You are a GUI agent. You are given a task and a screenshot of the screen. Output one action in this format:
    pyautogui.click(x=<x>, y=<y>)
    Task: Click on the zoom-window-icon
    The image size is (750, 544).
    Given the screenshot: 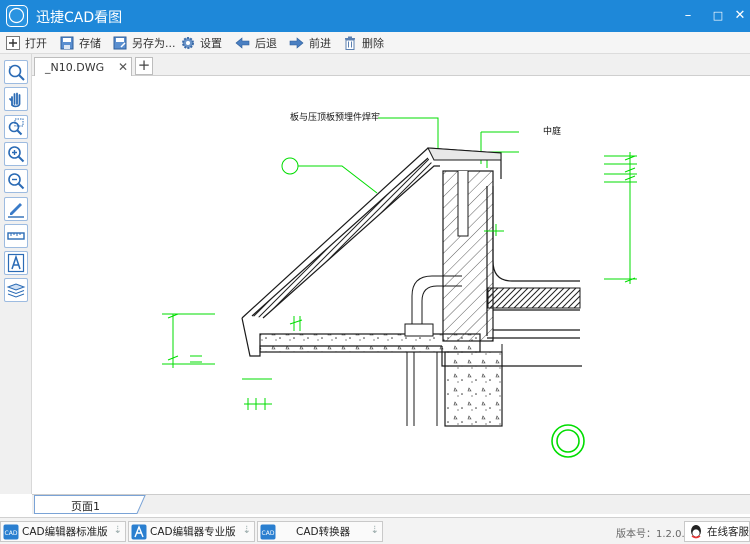 What is the action you would take?
    pyautogui.click(x=16, y=72)
    